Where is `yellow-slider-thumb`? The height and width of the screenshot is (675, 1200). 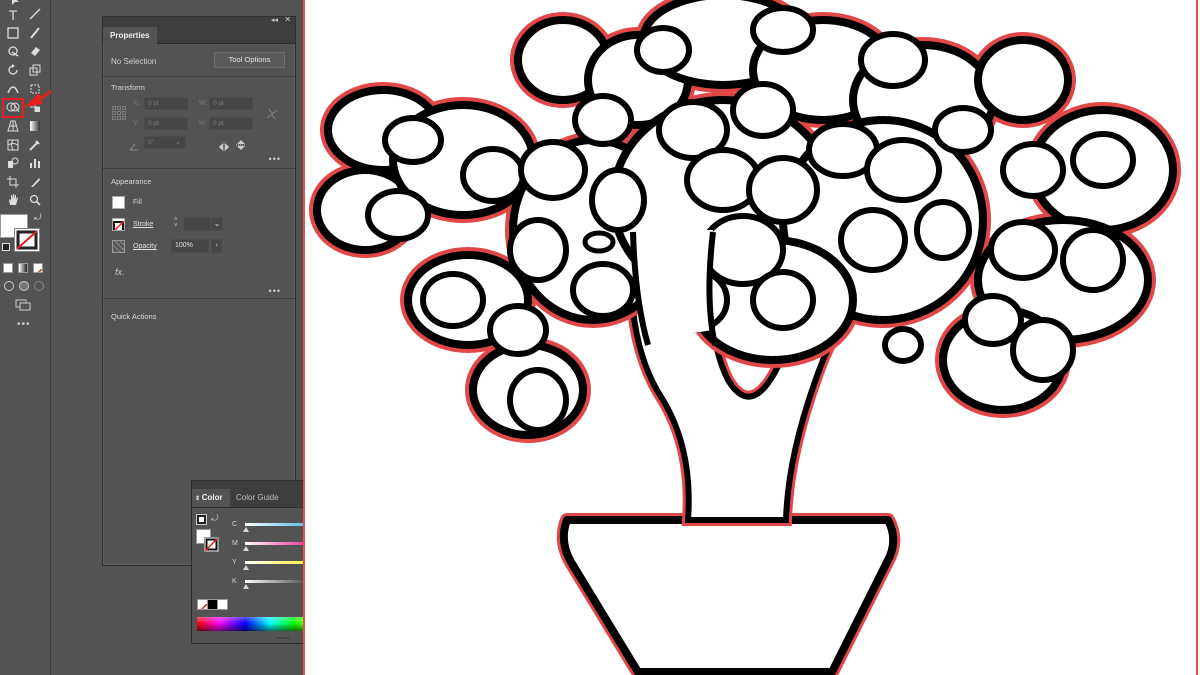 yellow-slider-thumb is located at coordinates (246, 567).